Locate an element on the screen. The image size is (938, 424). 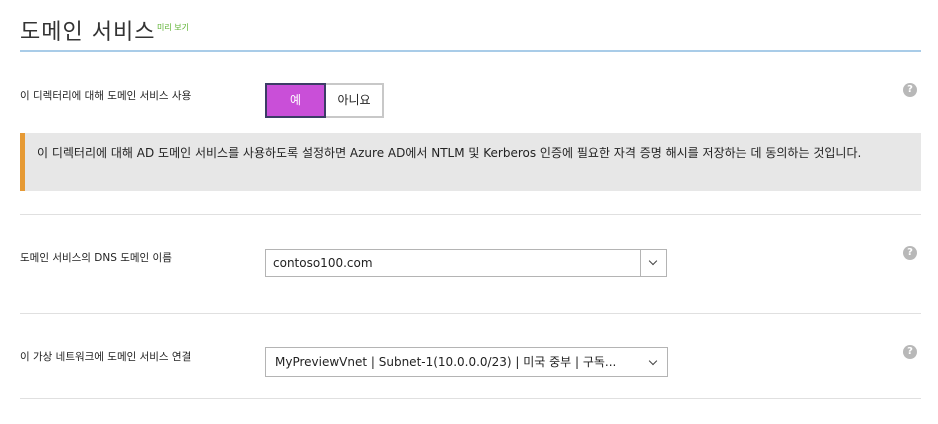
page-title: 도메인 서비스 is located at coordinates (88, 32).